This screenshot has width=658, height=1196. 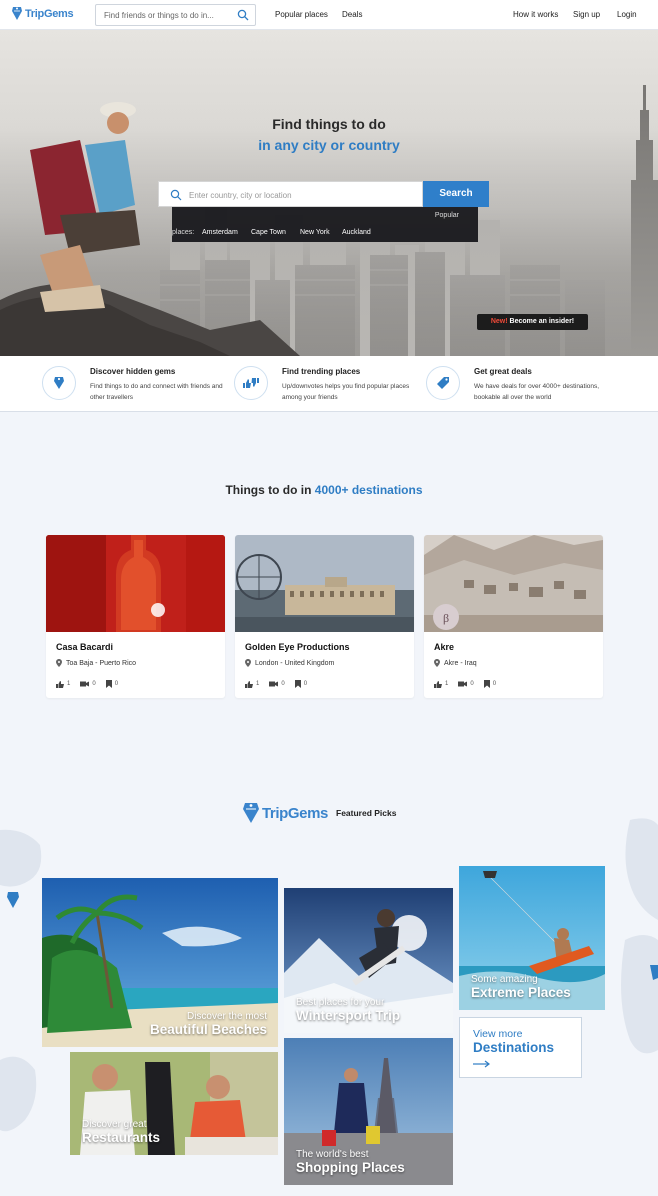 I want to click on tile-caption-line1: Discover the most, so click(x=226, y=1016).